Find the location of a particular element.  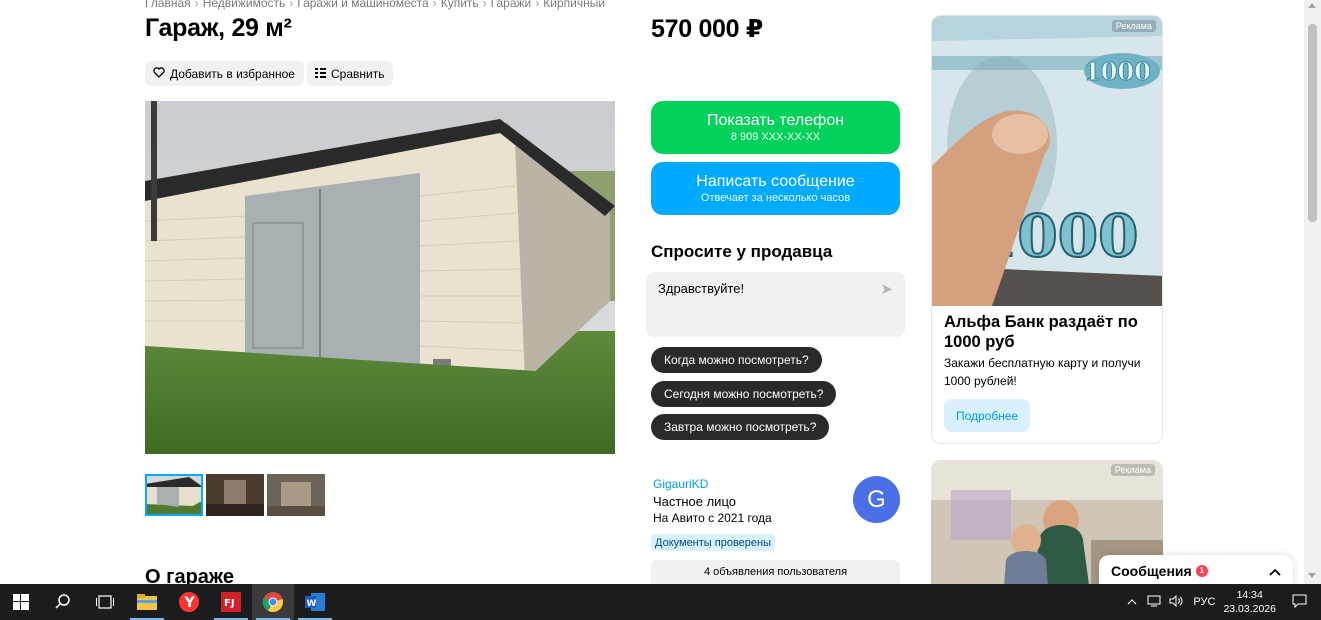

send-icon: ➤ is located at coordinates (886, 289).